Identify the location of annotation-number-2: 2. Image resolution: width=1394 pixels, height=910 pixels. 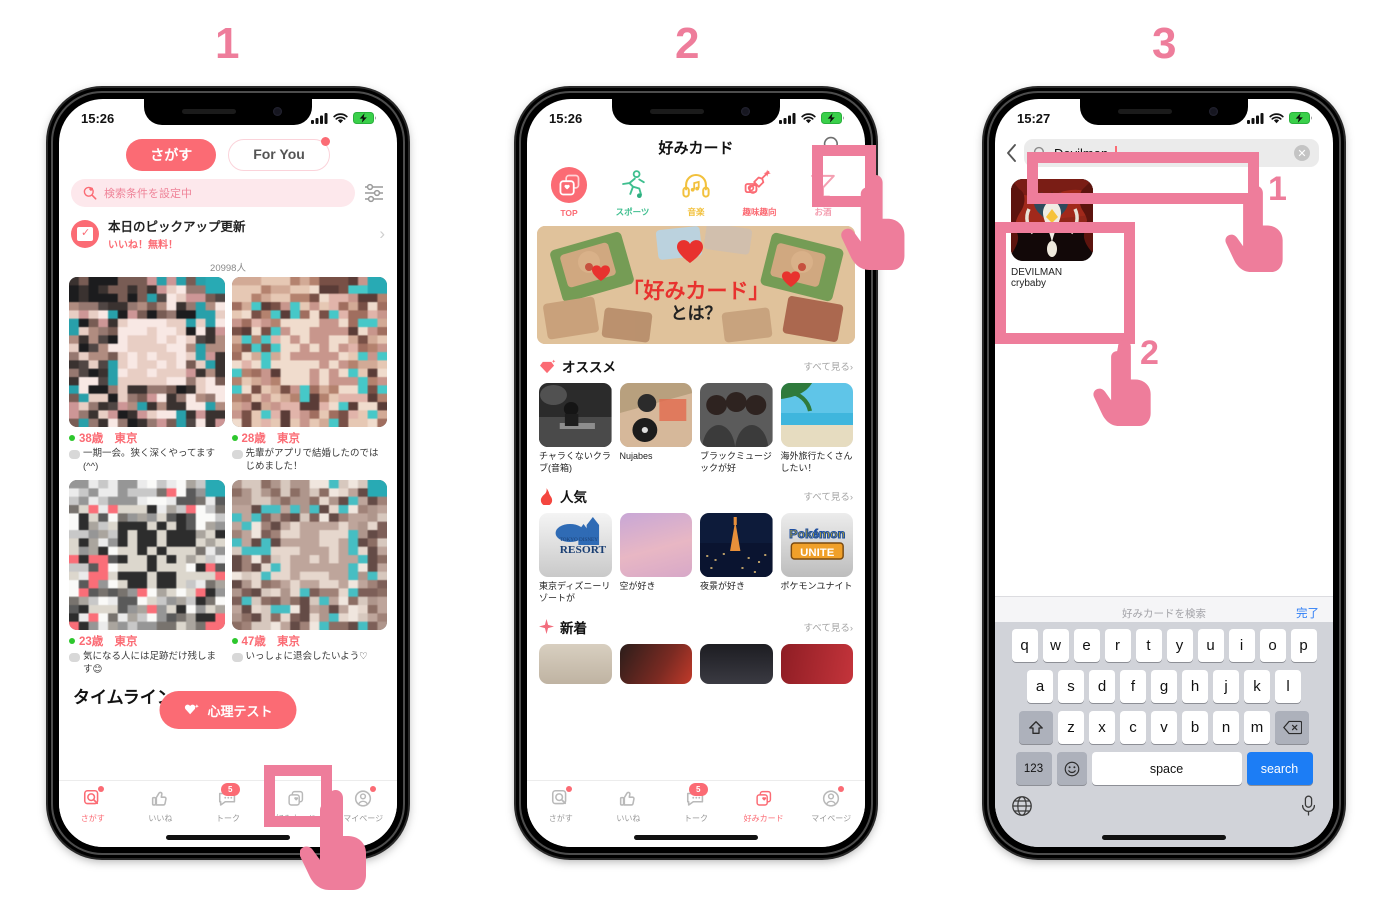
(1149, 353).